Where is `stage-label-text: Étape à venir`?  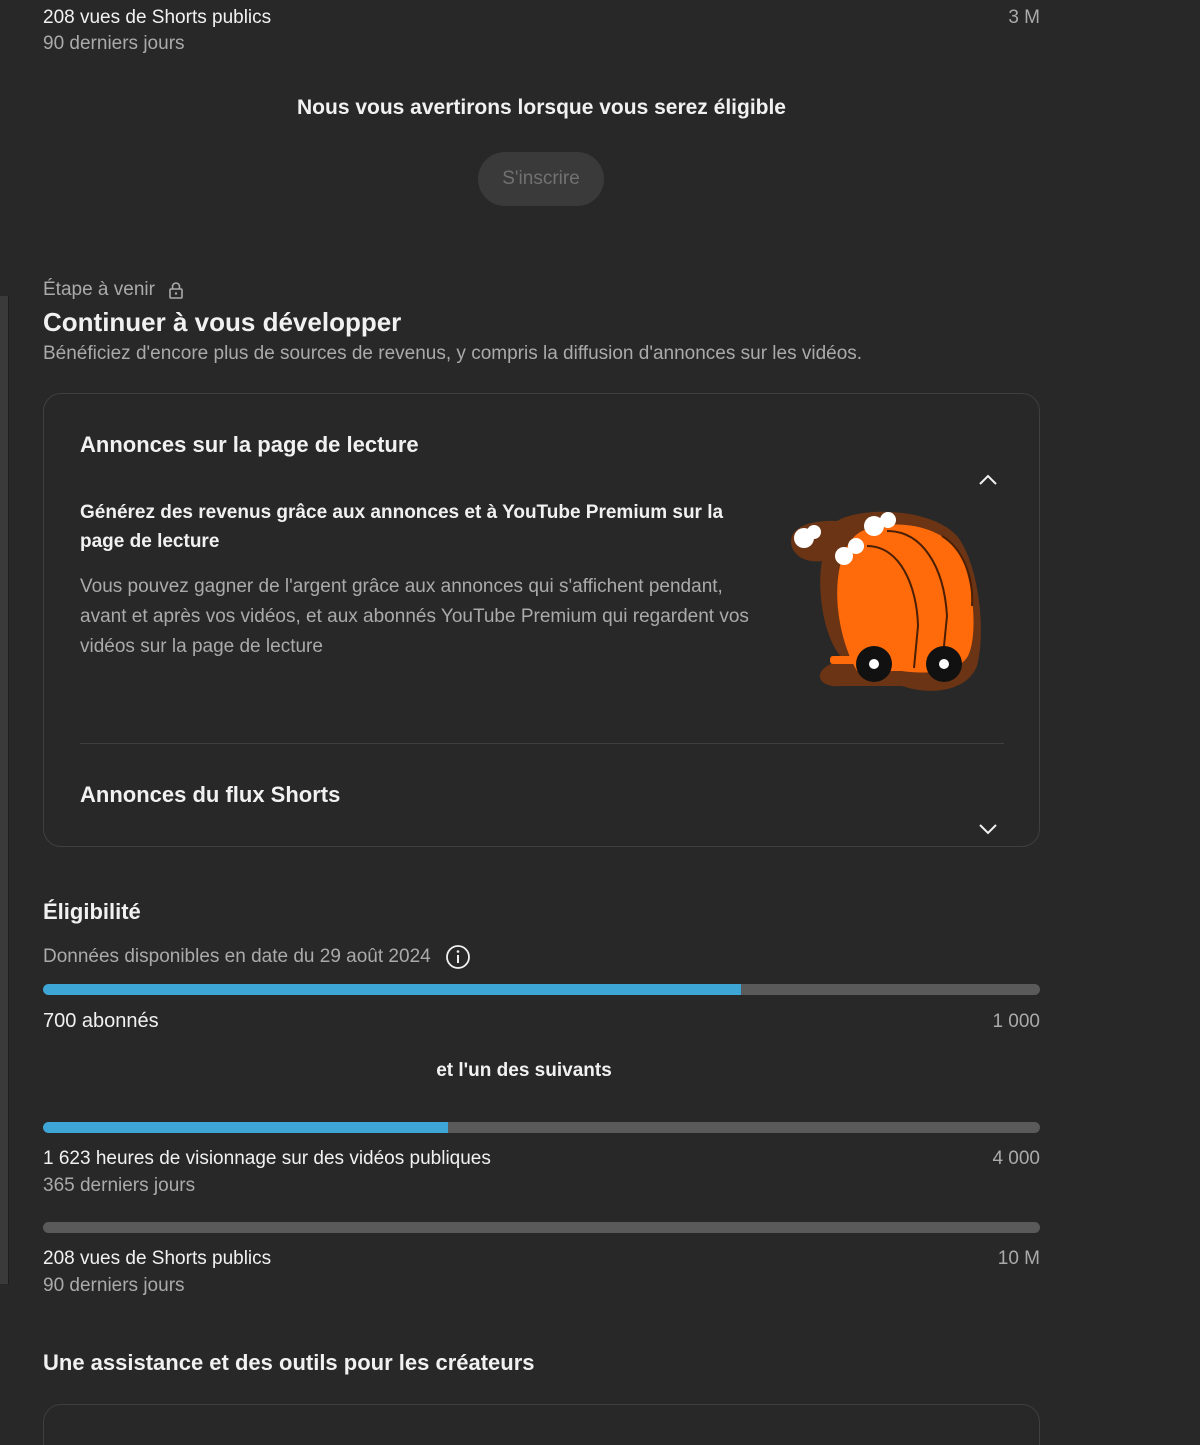 stage-label-text: Étape à venir is located at coordinates (99, 289).